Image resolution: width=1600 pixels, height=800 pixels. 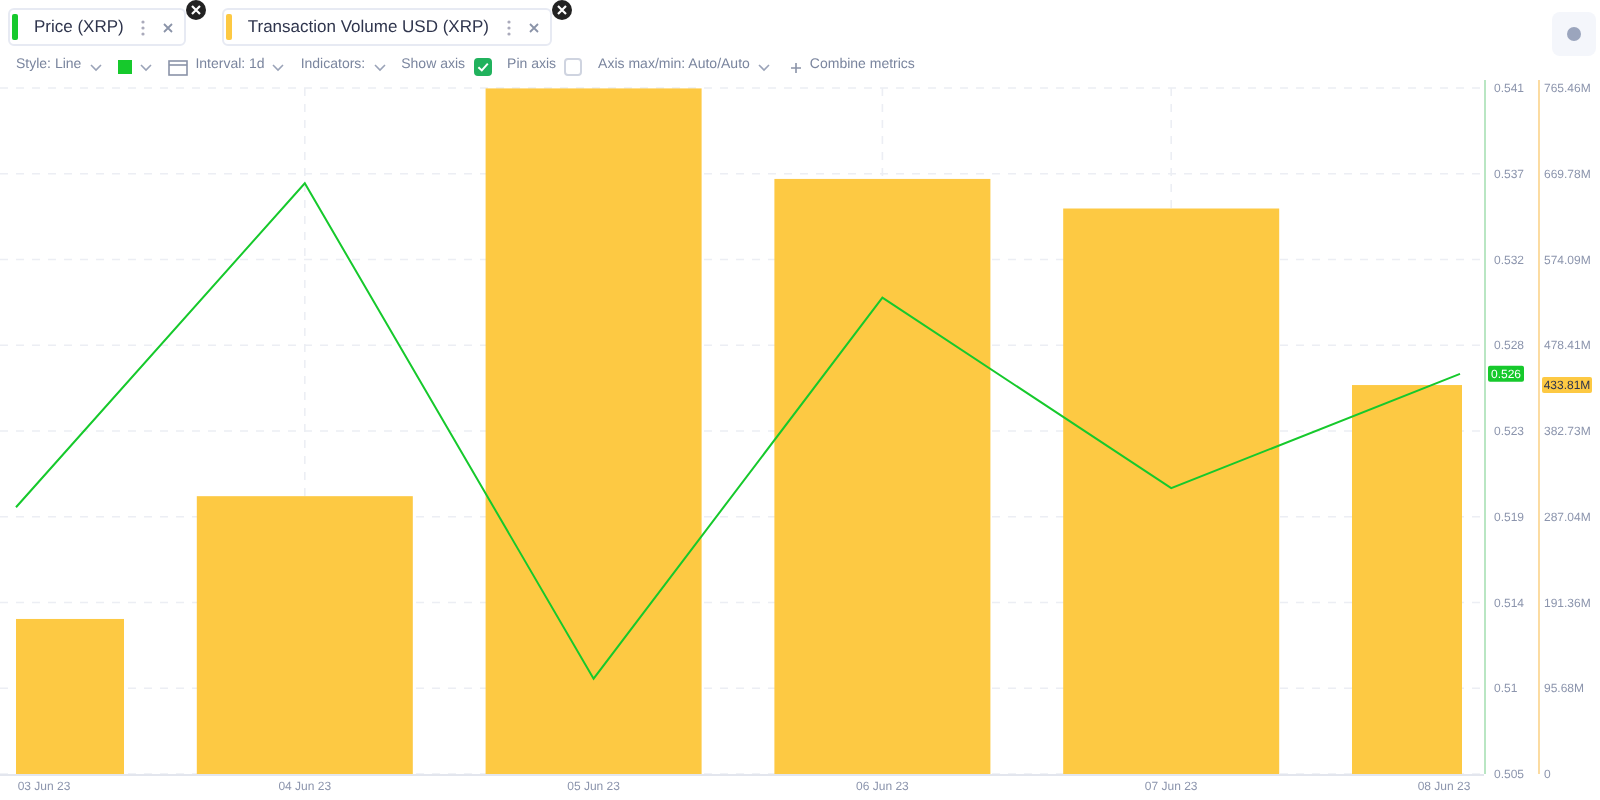 What do you see at coordinates (368, 27) in the screenshot?
I see `metric-label: Transaction Volume USD (XRP)` at bounding box center [368, 27].